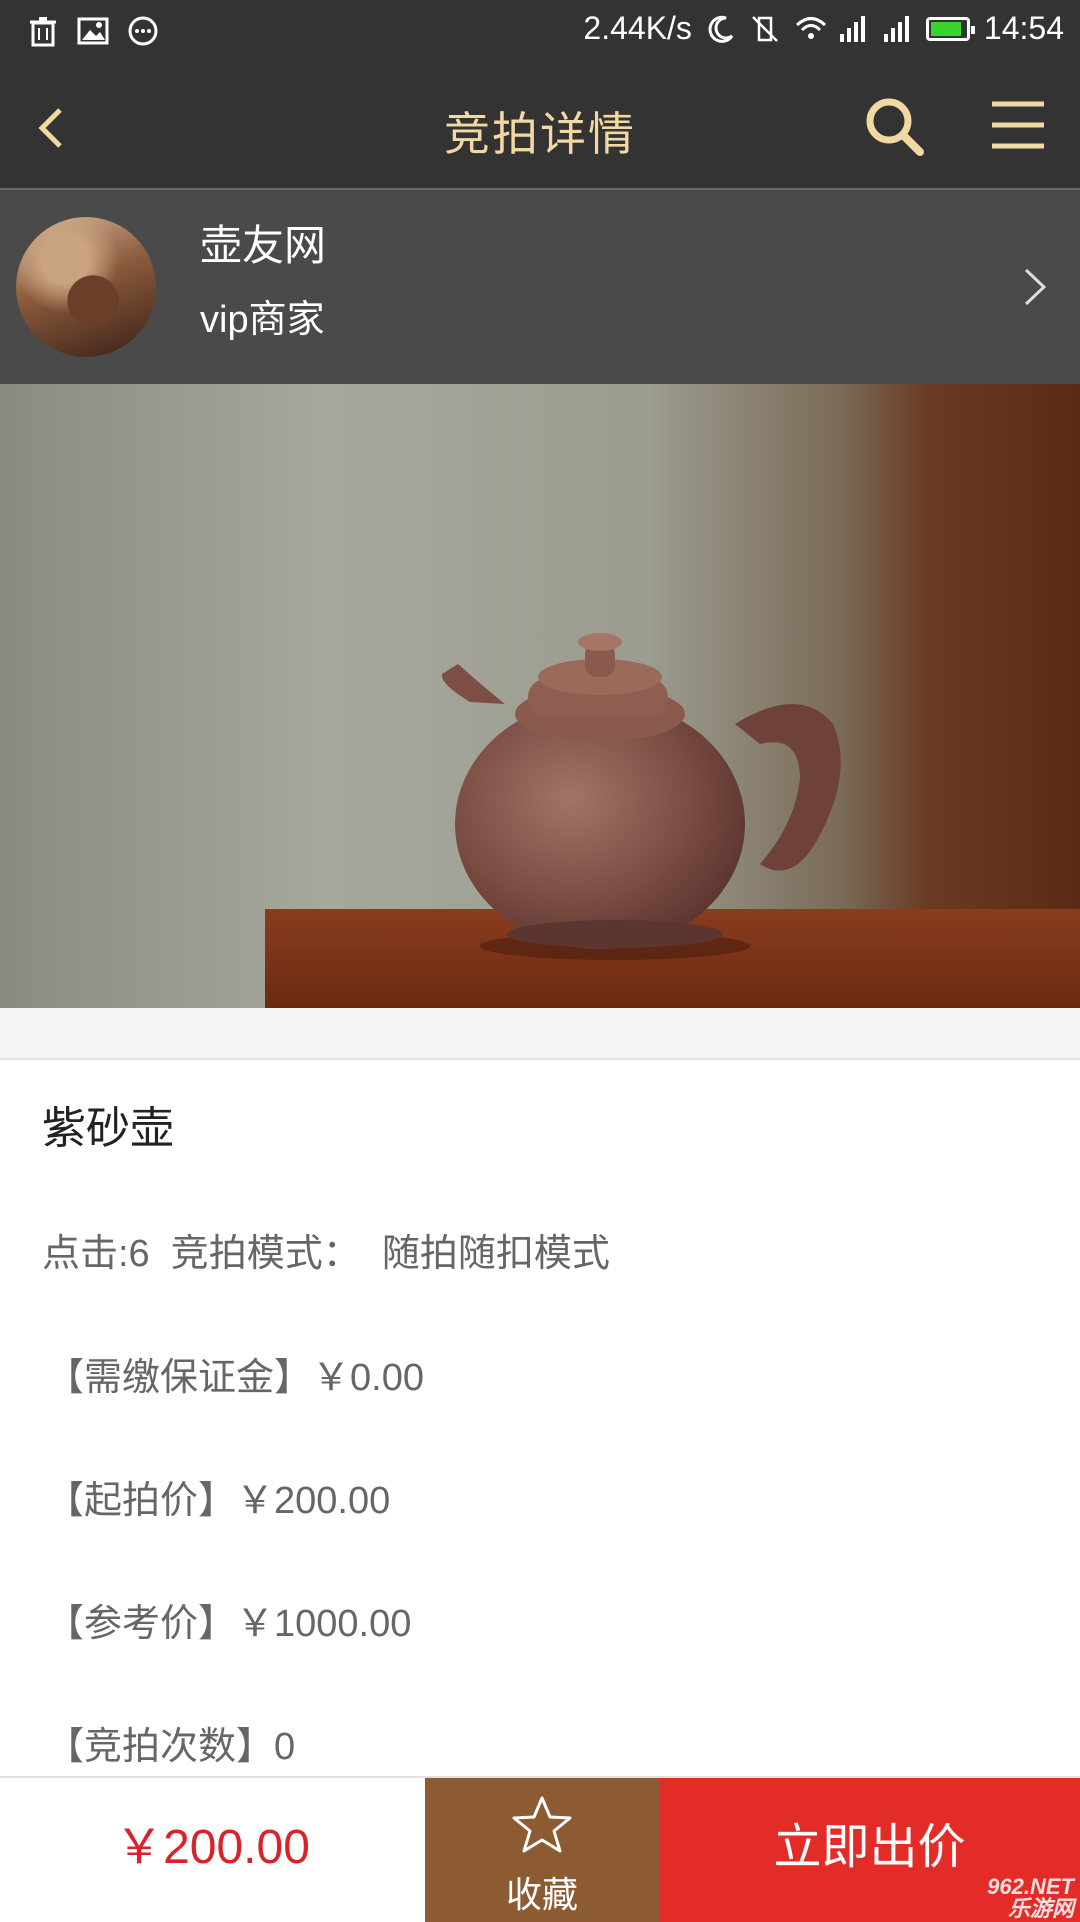  I want to click on moon-icon, so click(721, 29).